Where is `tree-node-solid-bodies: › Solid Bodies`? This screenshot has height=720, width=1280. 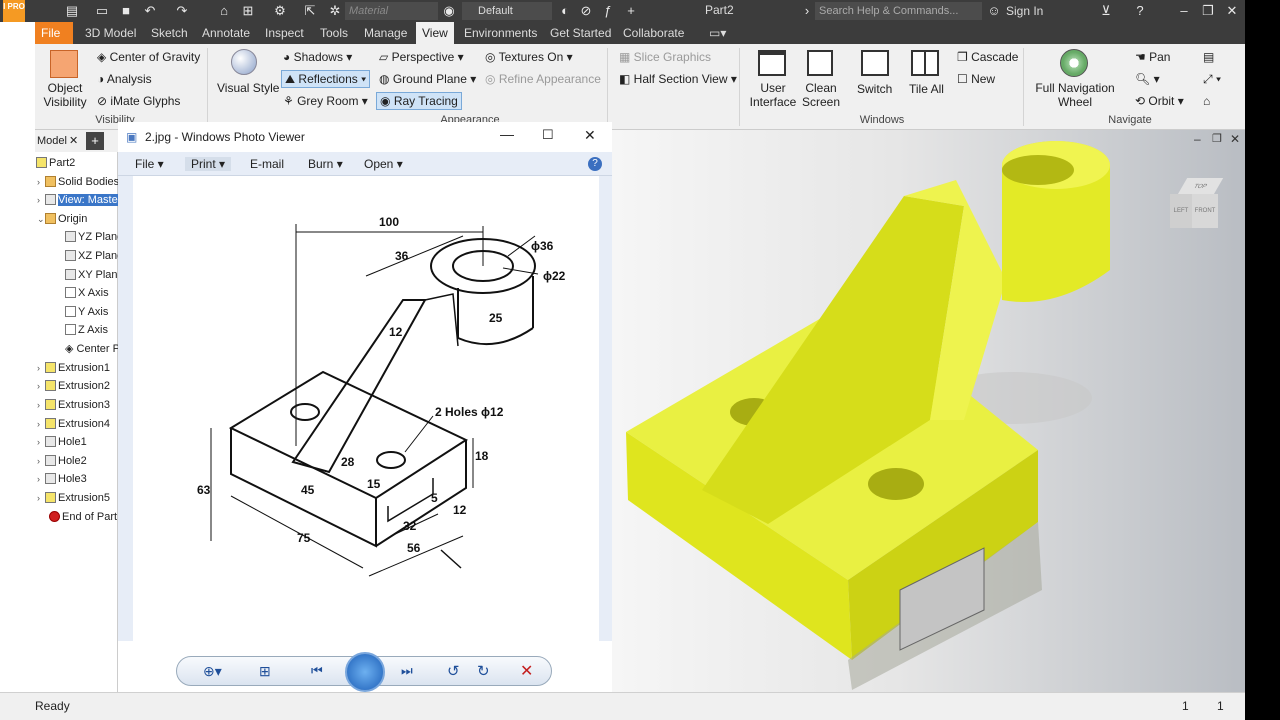 tree-node-solid-bodies: › Solid Bodies is located at coordinates (78, 182).